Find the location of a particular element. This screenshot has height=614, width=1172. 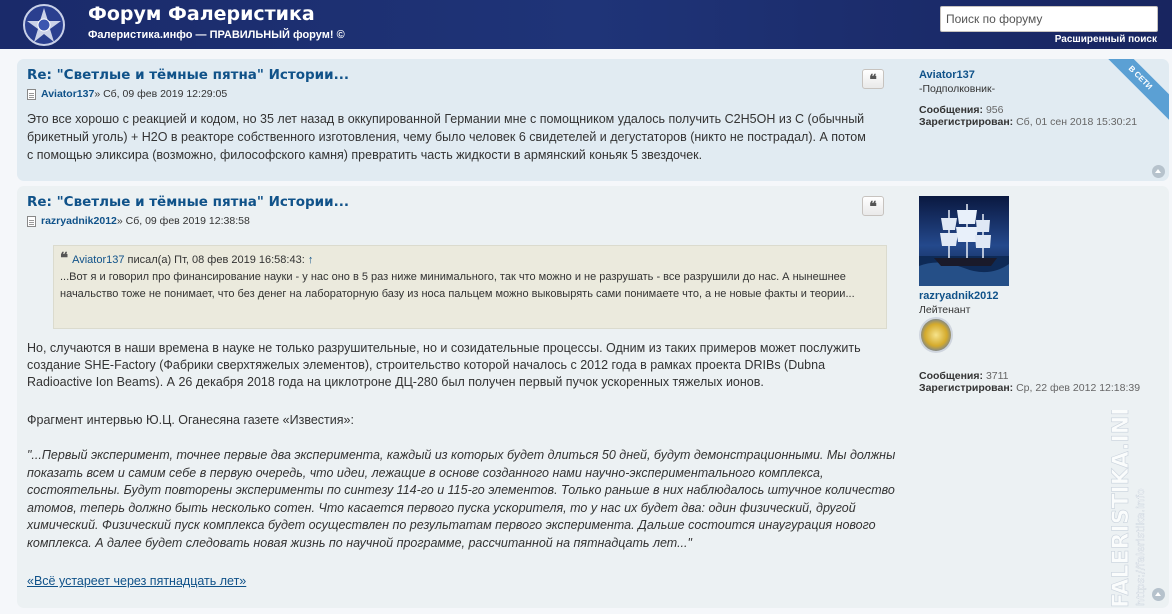

sailing-ship-icon is located at coordinates (964, 245).